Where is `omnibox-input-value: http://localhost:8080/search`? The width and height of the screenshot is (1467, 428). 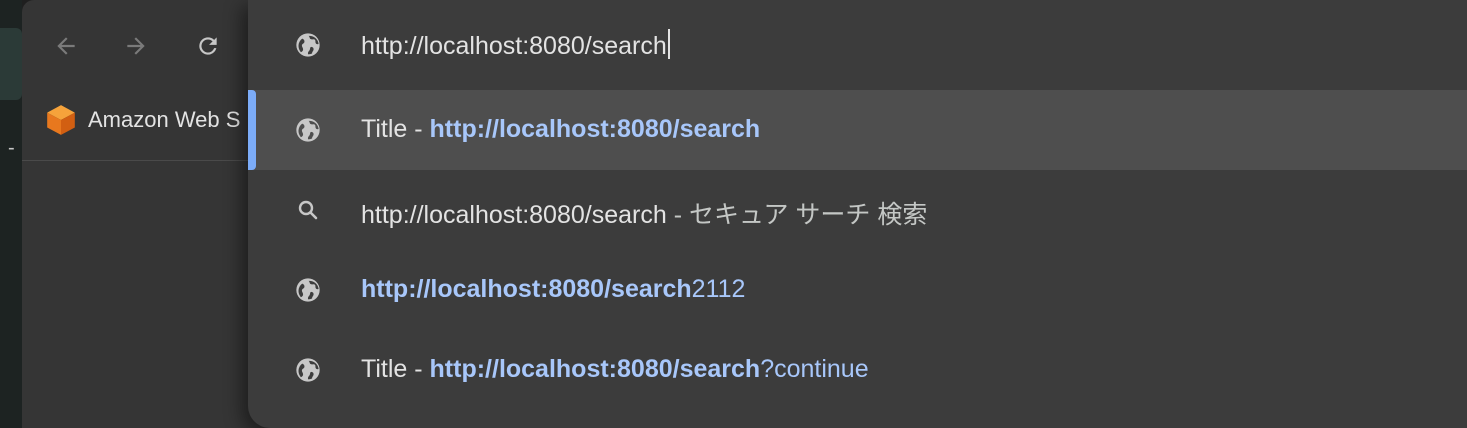
omnibox-input-value: http://localhost:8080/search is located at coordinates (514, 46).